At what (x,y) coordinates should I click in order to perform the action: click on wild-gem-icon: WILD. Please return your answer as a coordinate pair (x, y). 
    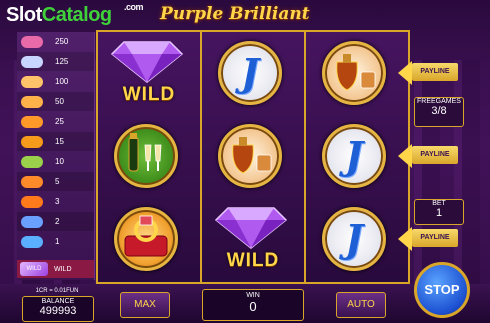
    Looking at the image, I should click on (34, 269).